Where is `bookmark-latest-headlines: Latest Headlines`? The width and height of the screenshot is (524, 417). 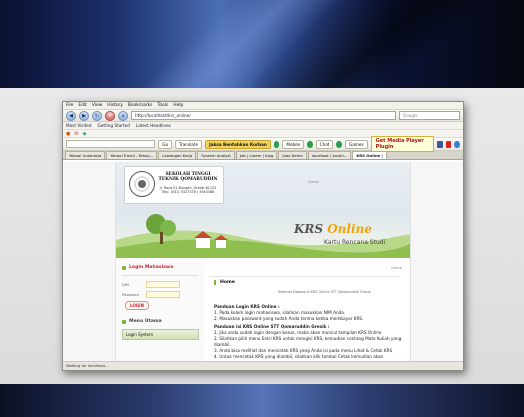 bookmark-latest-headlines: Latest Headlines is located at coordinates (153, 125).